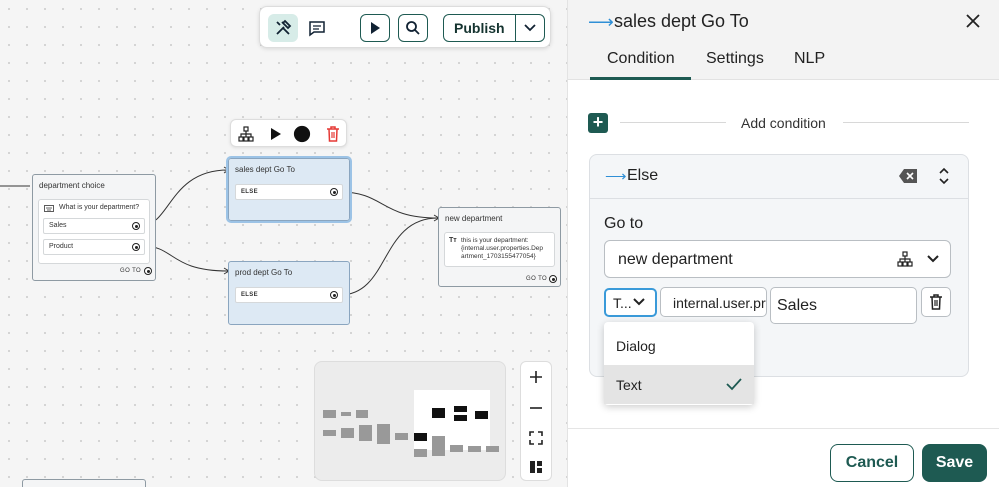 This screenshot has height=487, width=999. Describe the element at coordinates (410, 421) in the screenshot. I see `minimap` at that location.